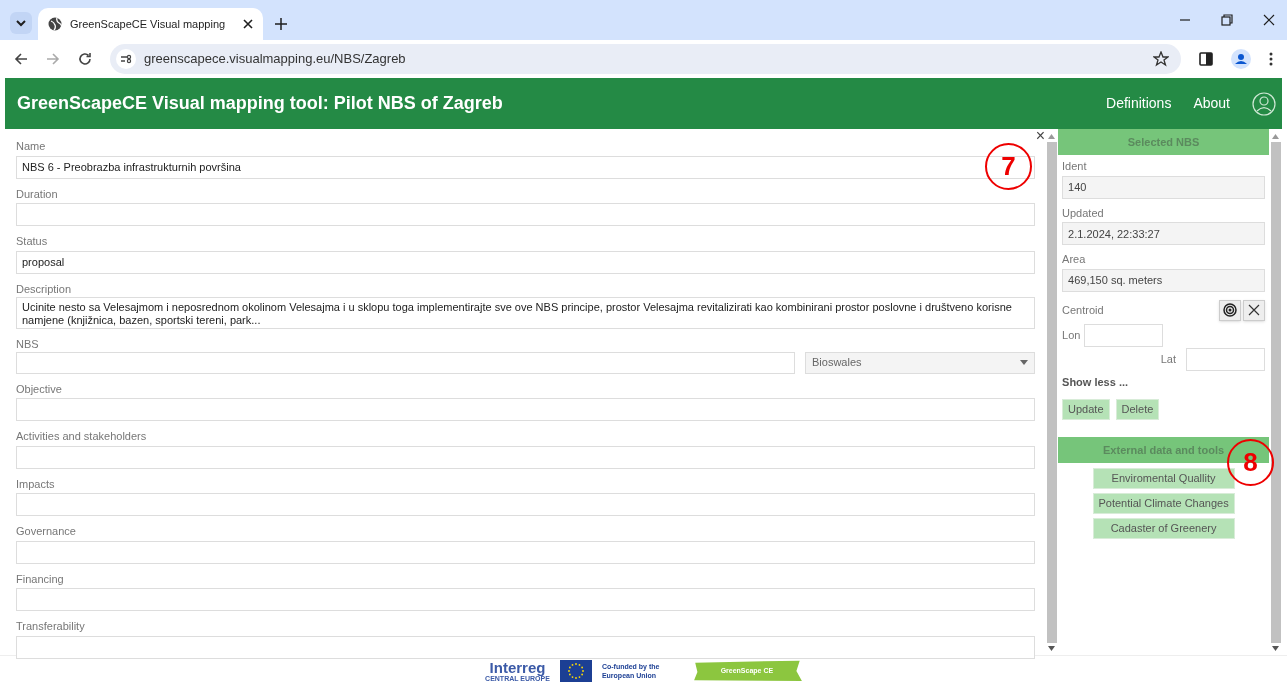  I want to click on tab-list-icon, so click(21, 23).